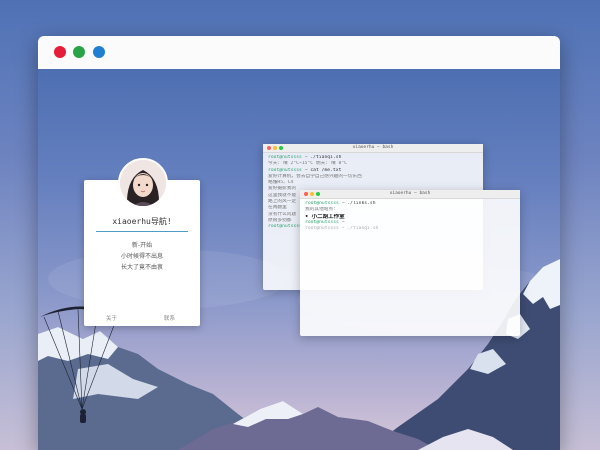 The width and height of the screenshot is (600, 450). I want to click on maximize-dot-icon, so click(99, 52).